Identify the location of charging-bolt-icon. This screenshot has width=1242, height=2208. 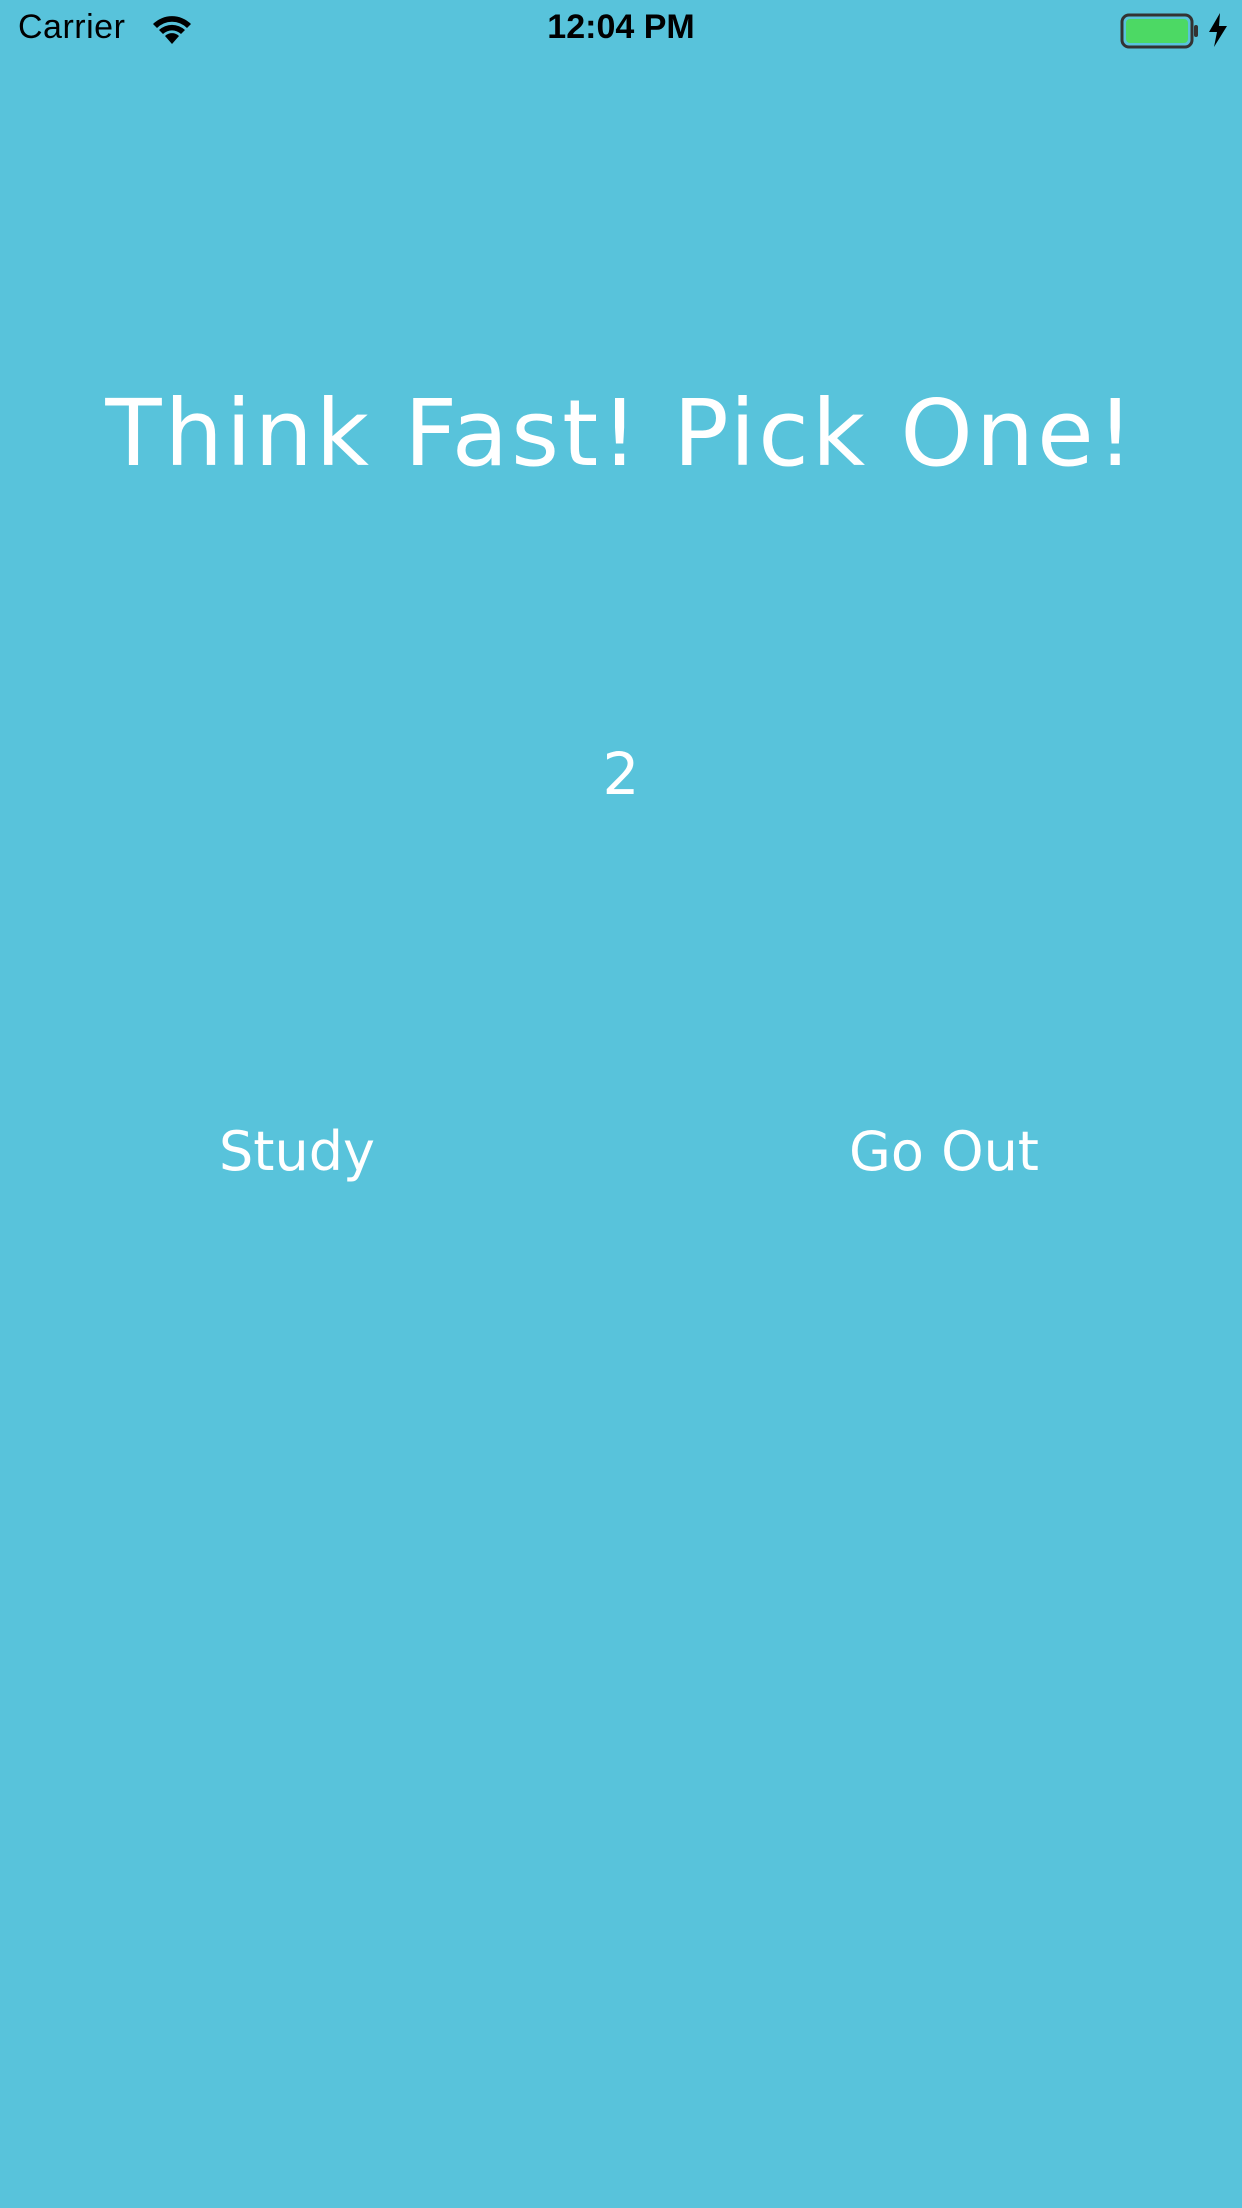
(1218, 30).